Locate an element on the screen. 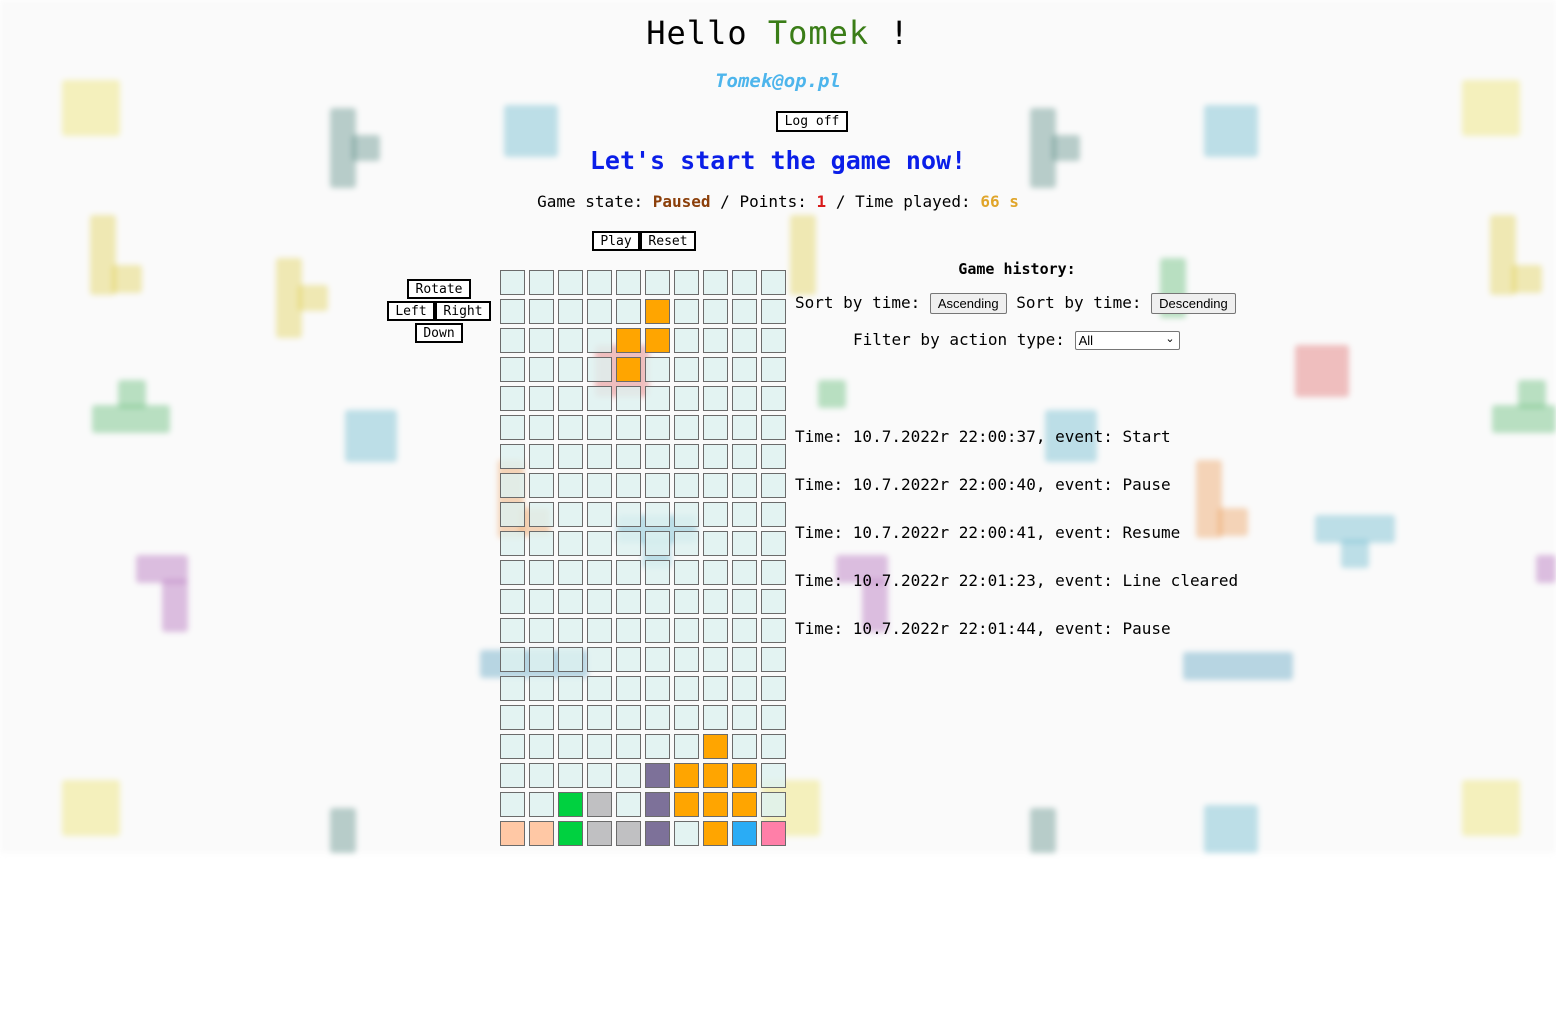  time-value: 66 s is located at coordinates (999, 201).